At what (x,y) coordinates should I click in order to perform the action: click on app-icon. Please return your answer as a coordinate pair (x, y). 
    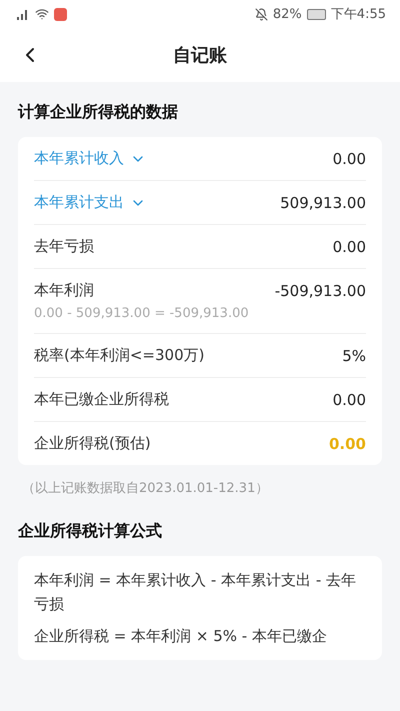
    Looking at the image, I should click on (60, 14).